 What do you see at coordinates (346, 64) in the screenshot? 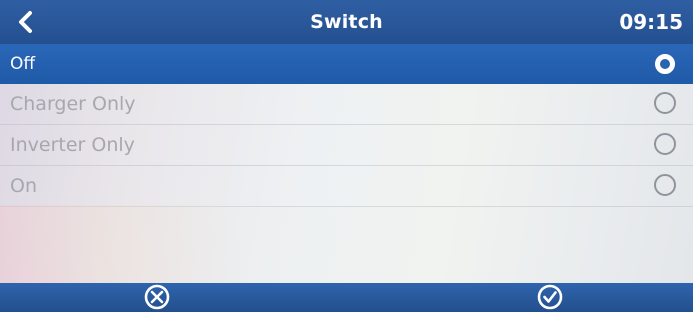
I see `option-off: Off` at bounding box center [346, 64].